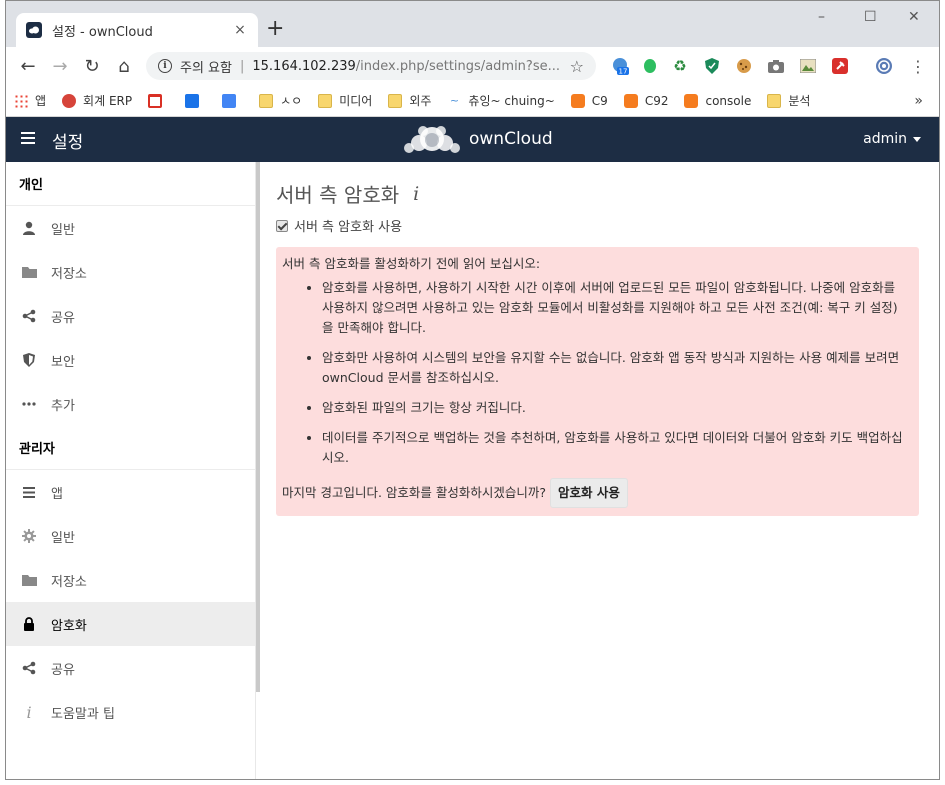  Describe the element at coordinates (744, 66) in the screenshot. I see `cookie-icon` at that location.